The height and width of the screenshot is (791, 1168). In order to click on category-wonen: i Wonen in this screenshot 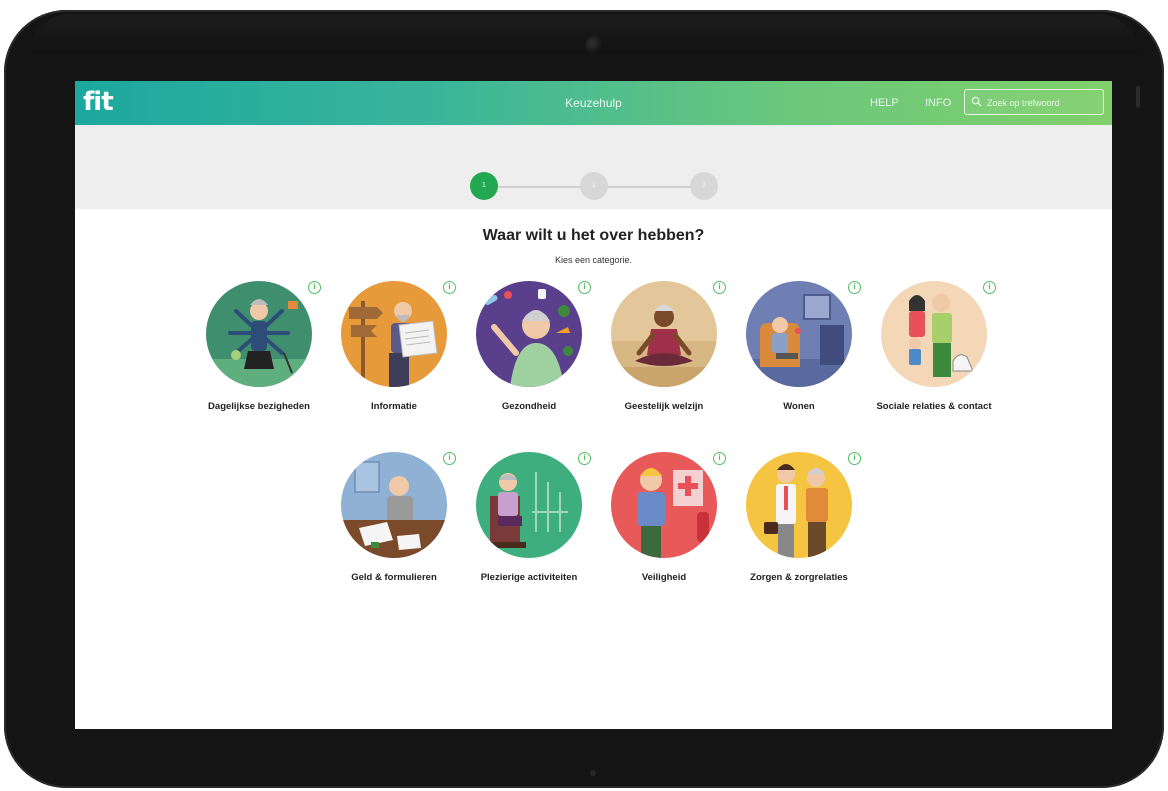, I will do `click(799, 351)`.